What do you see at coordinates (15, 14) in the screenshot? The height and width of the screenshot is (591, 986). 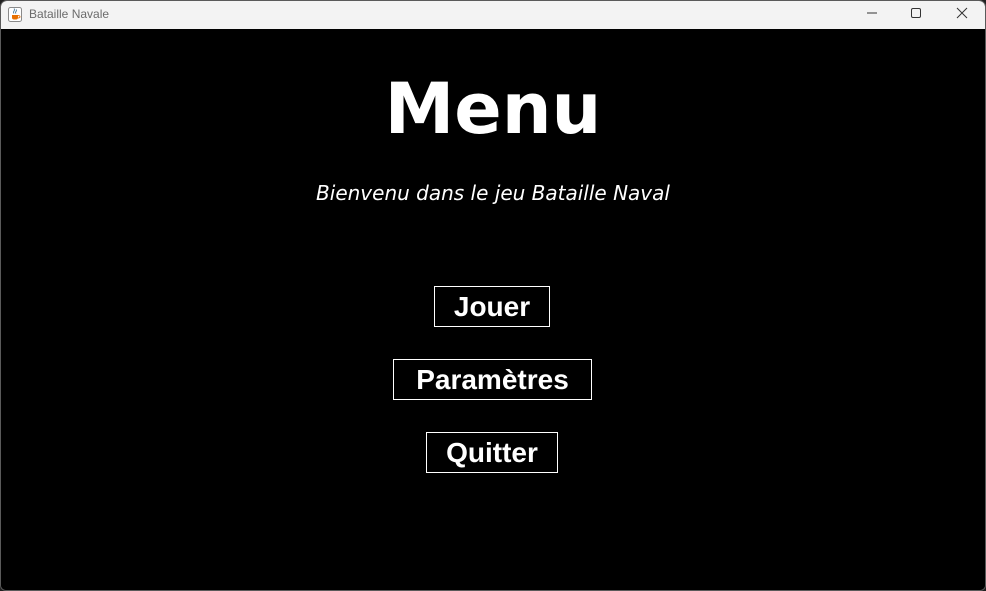 I see `java-cup-icon` at bounding box center [15, 14].